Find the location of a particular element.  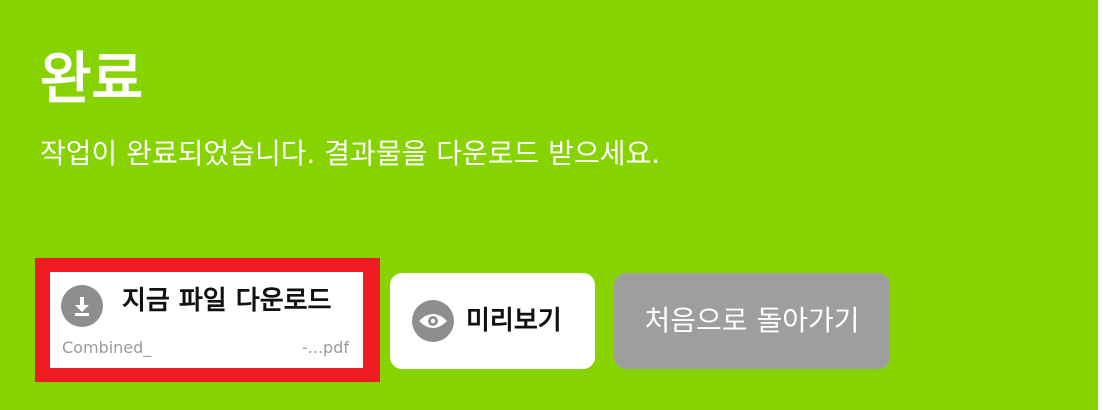

download-icon is located at coordinates (82, 306).